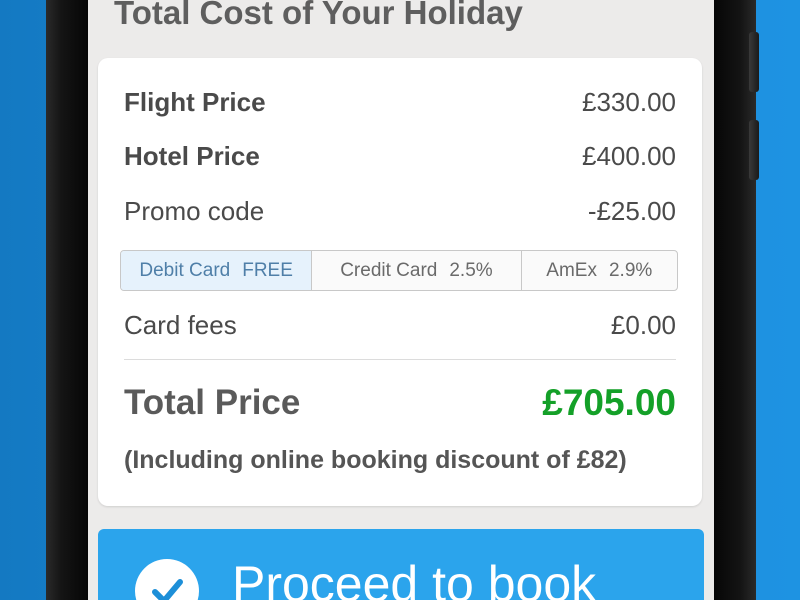  Describe the element at coordinates (400, 325) in the screenshot. I see `card-fees-row: Card fees £0.00` at that location.